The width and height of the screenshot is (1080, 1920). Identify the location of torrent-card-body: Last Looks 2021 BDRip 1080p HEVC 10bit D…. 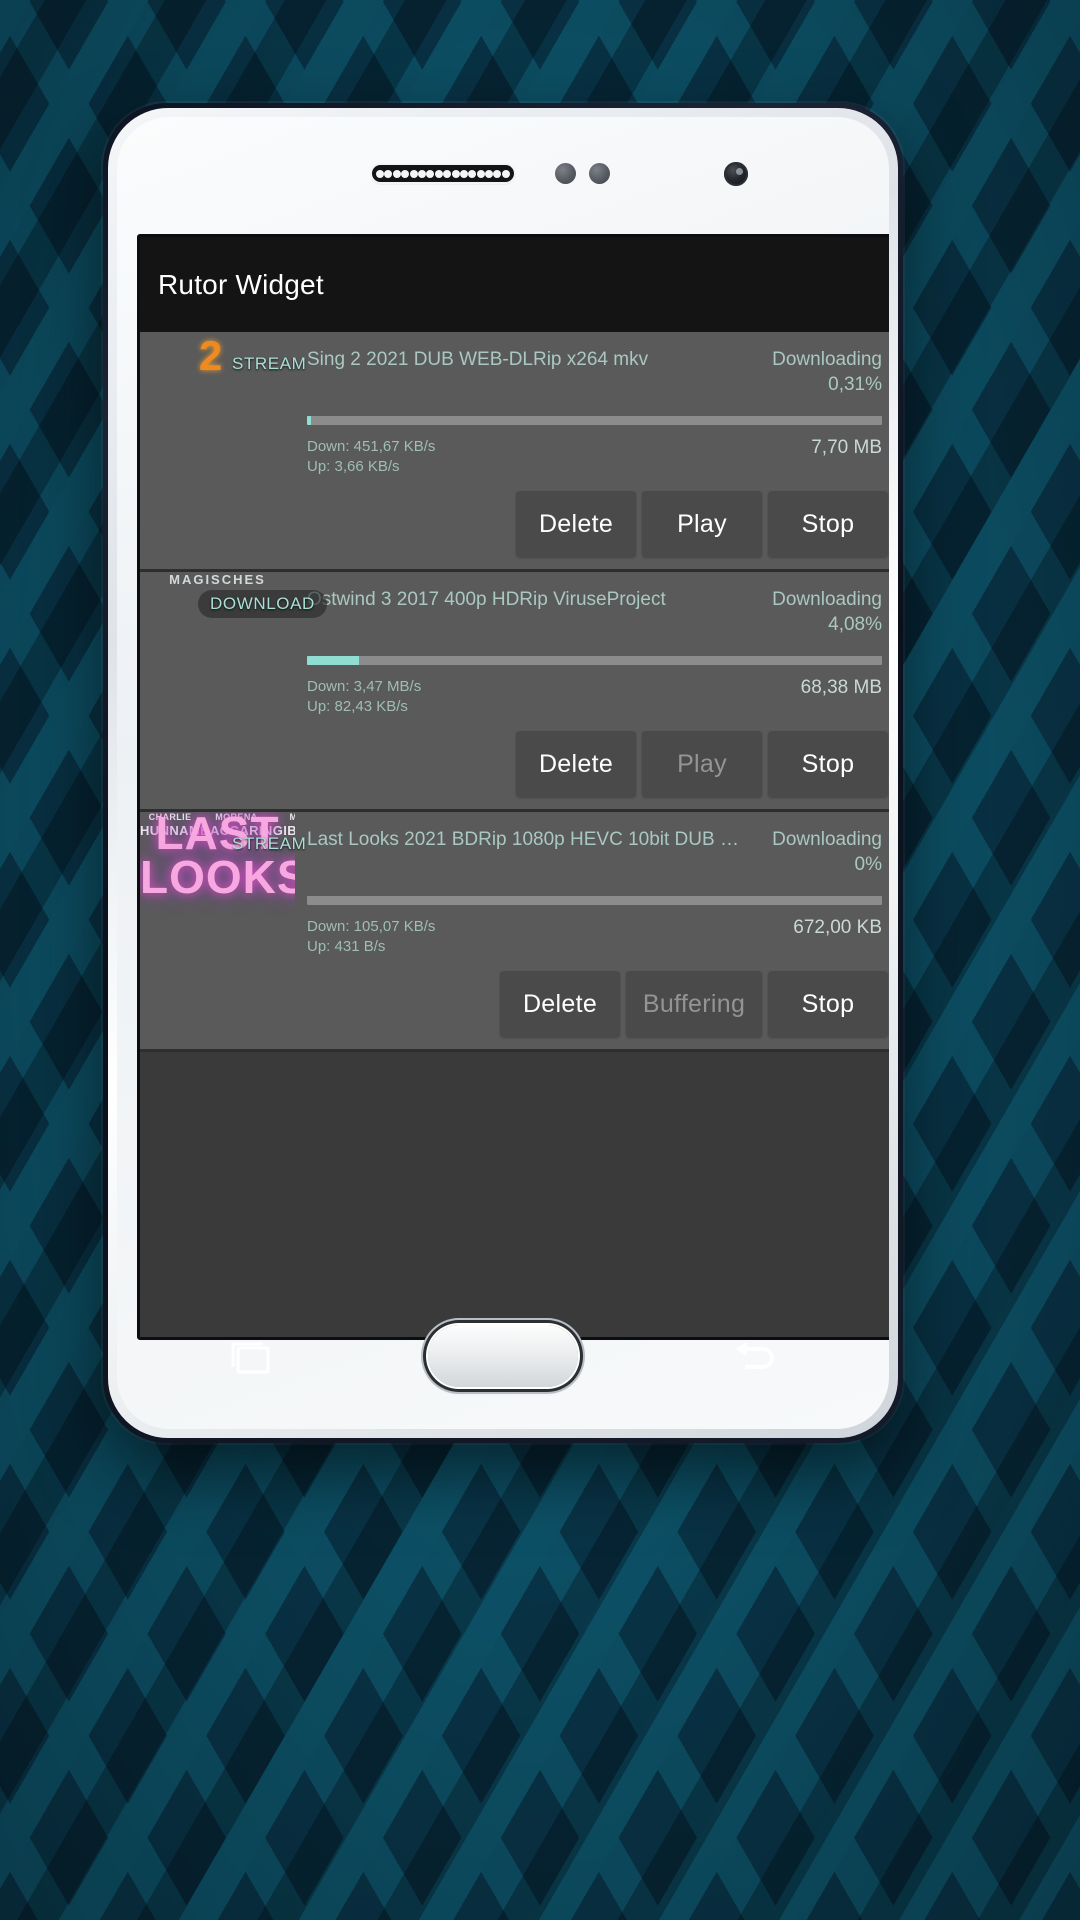
(592, 930).